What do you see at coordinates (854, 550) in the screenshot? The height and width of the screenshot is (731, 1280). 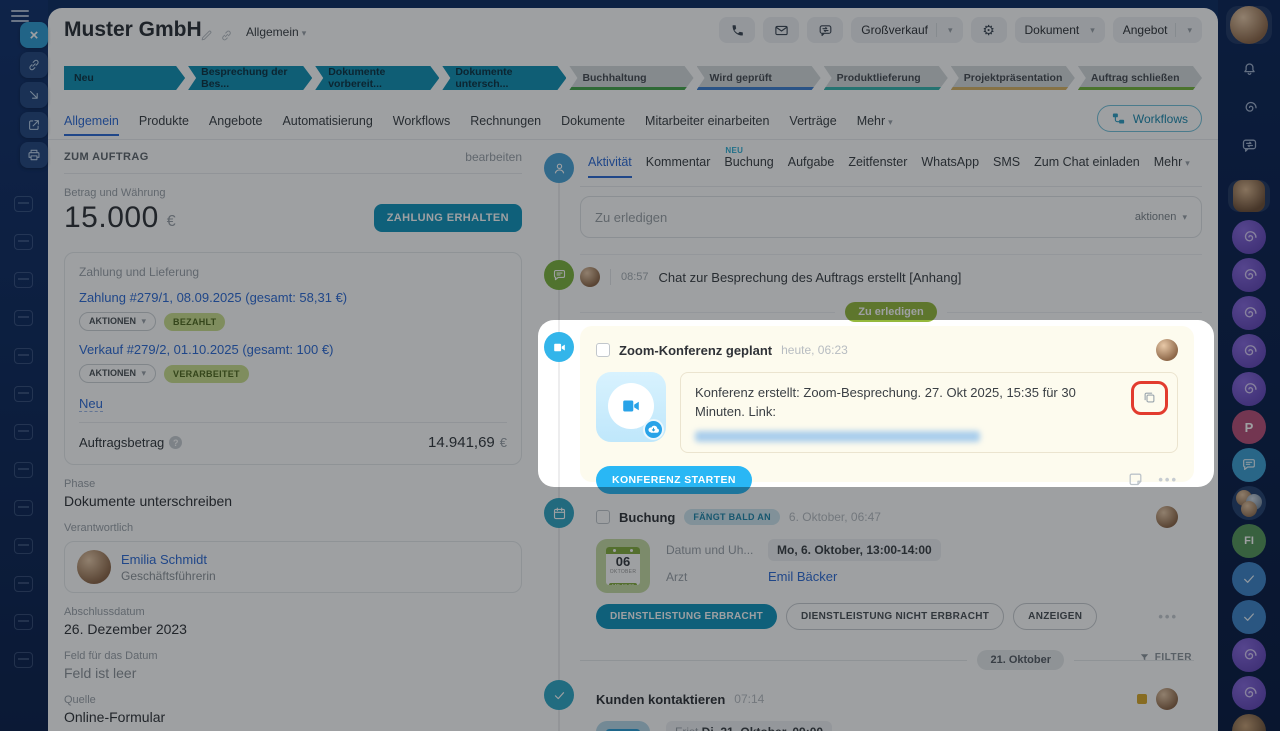 I see `booking-datetime: Mo, 6. Oktober, 13:00-14:00` at bounding box center [854, 550].